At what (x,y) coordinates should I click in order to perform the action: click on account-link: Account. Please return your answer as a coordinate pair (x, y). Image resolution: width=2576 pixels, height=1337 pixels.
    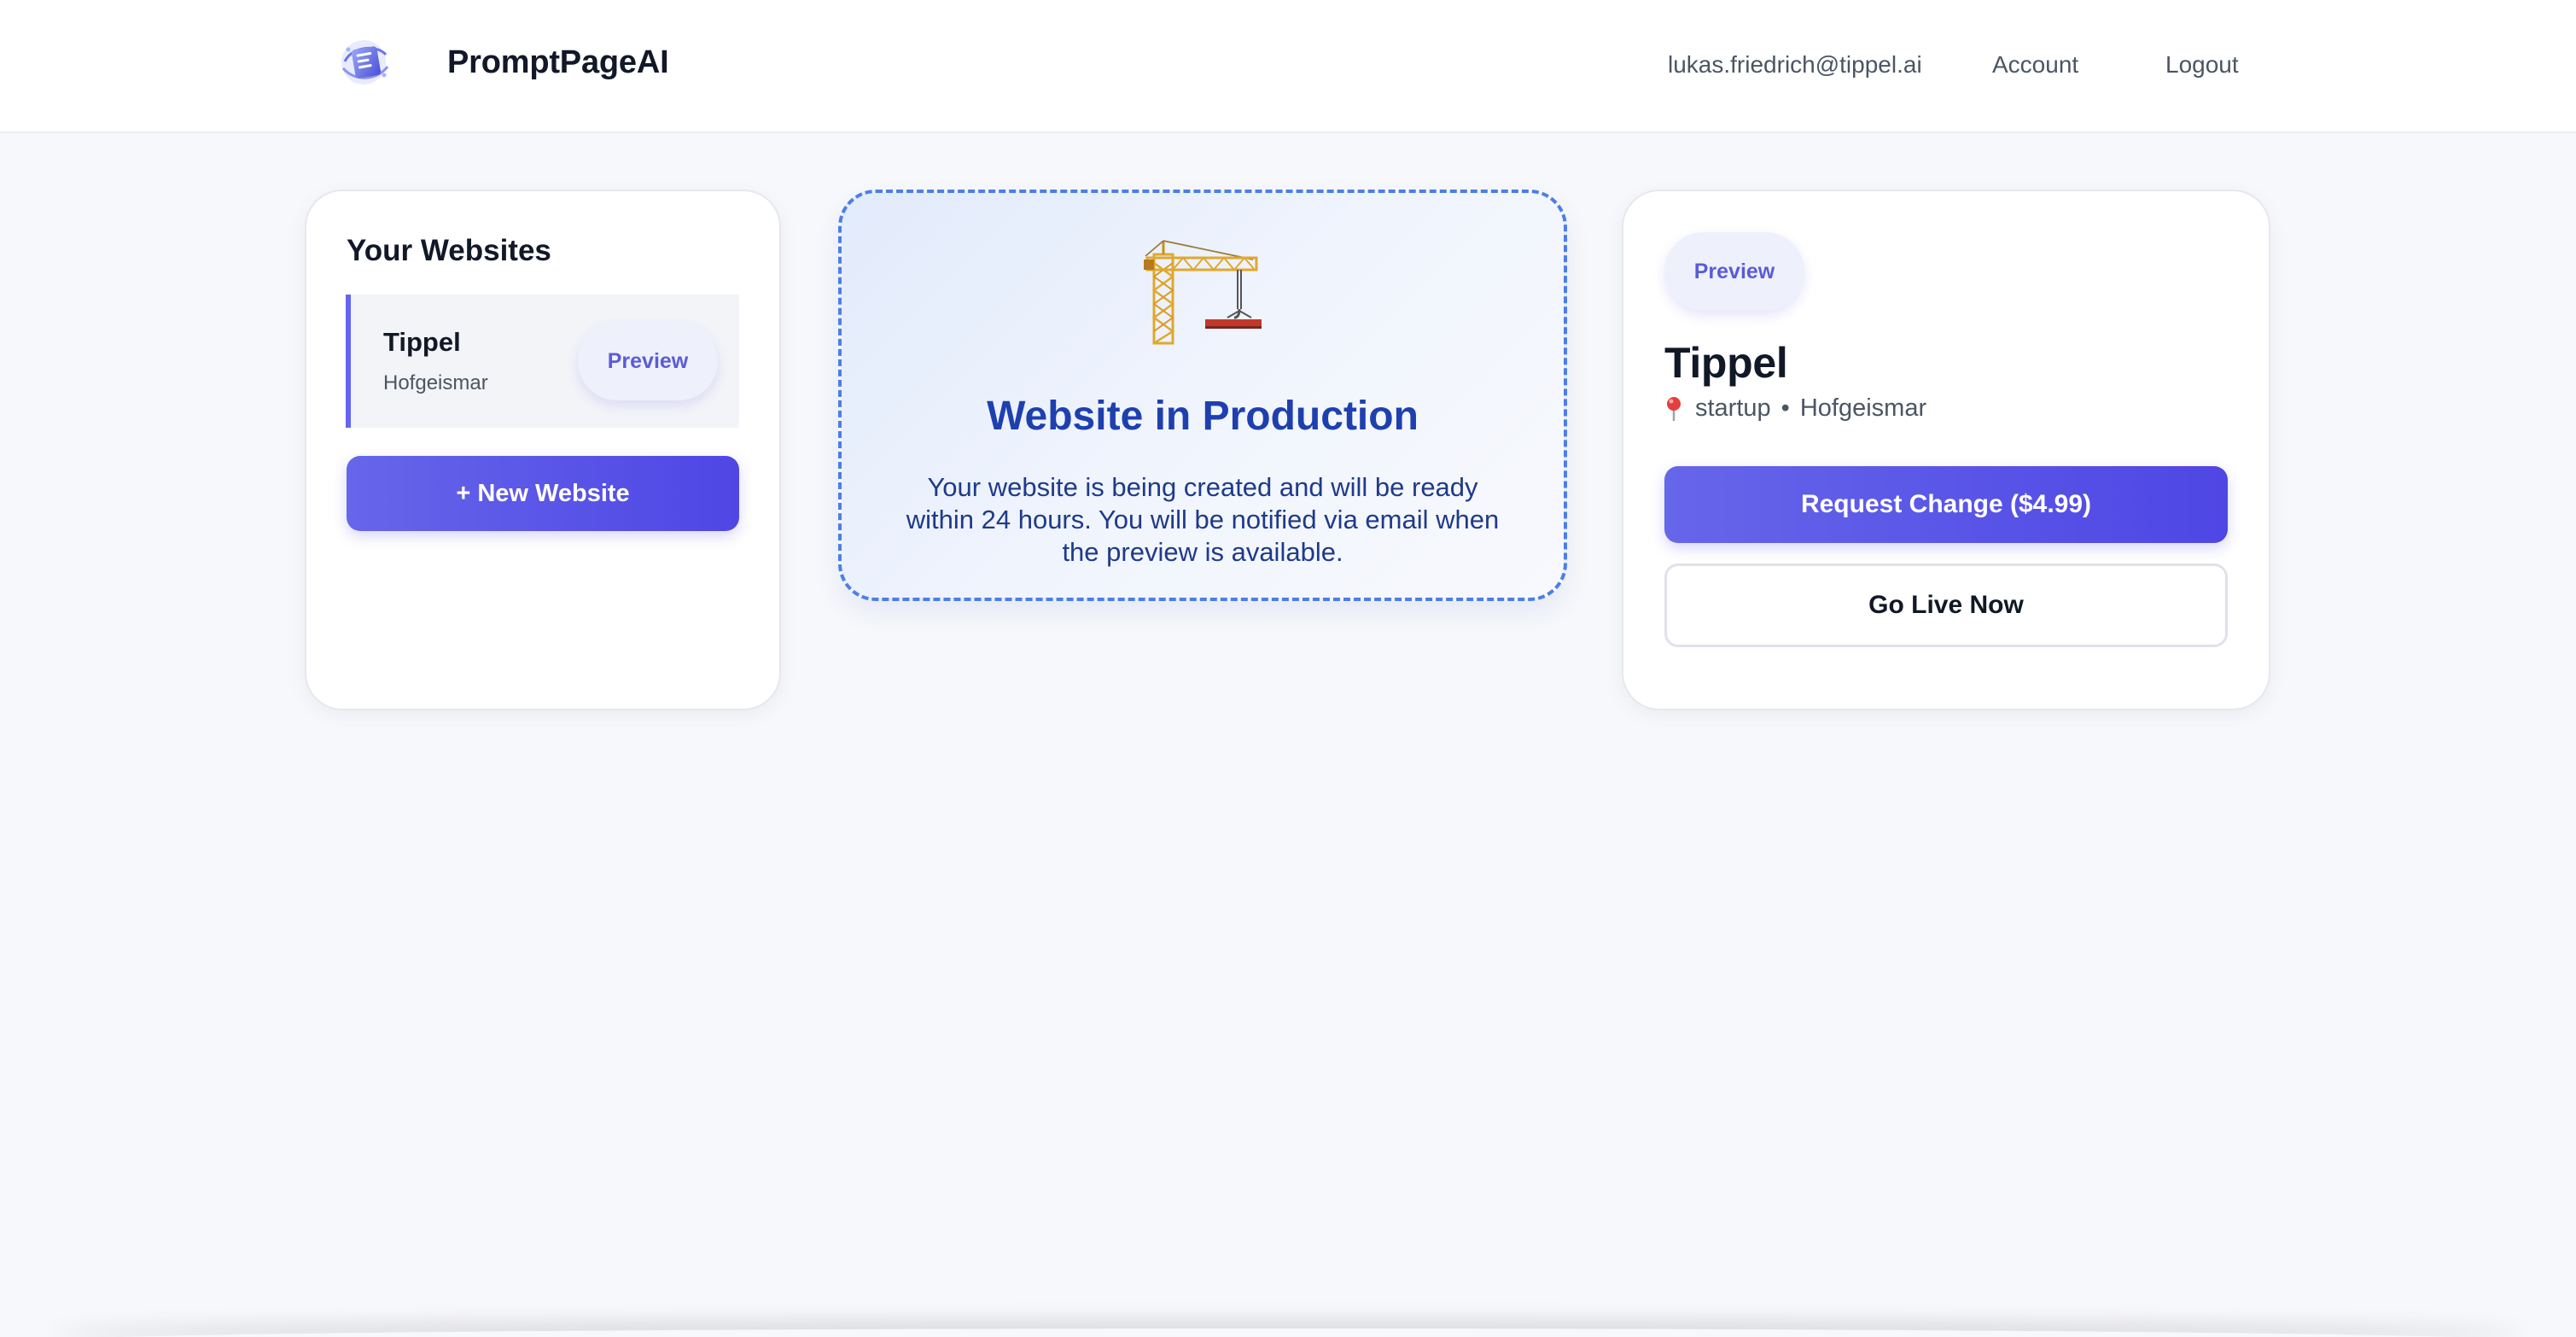
    Looking at the image, I should click on (2035, 65).